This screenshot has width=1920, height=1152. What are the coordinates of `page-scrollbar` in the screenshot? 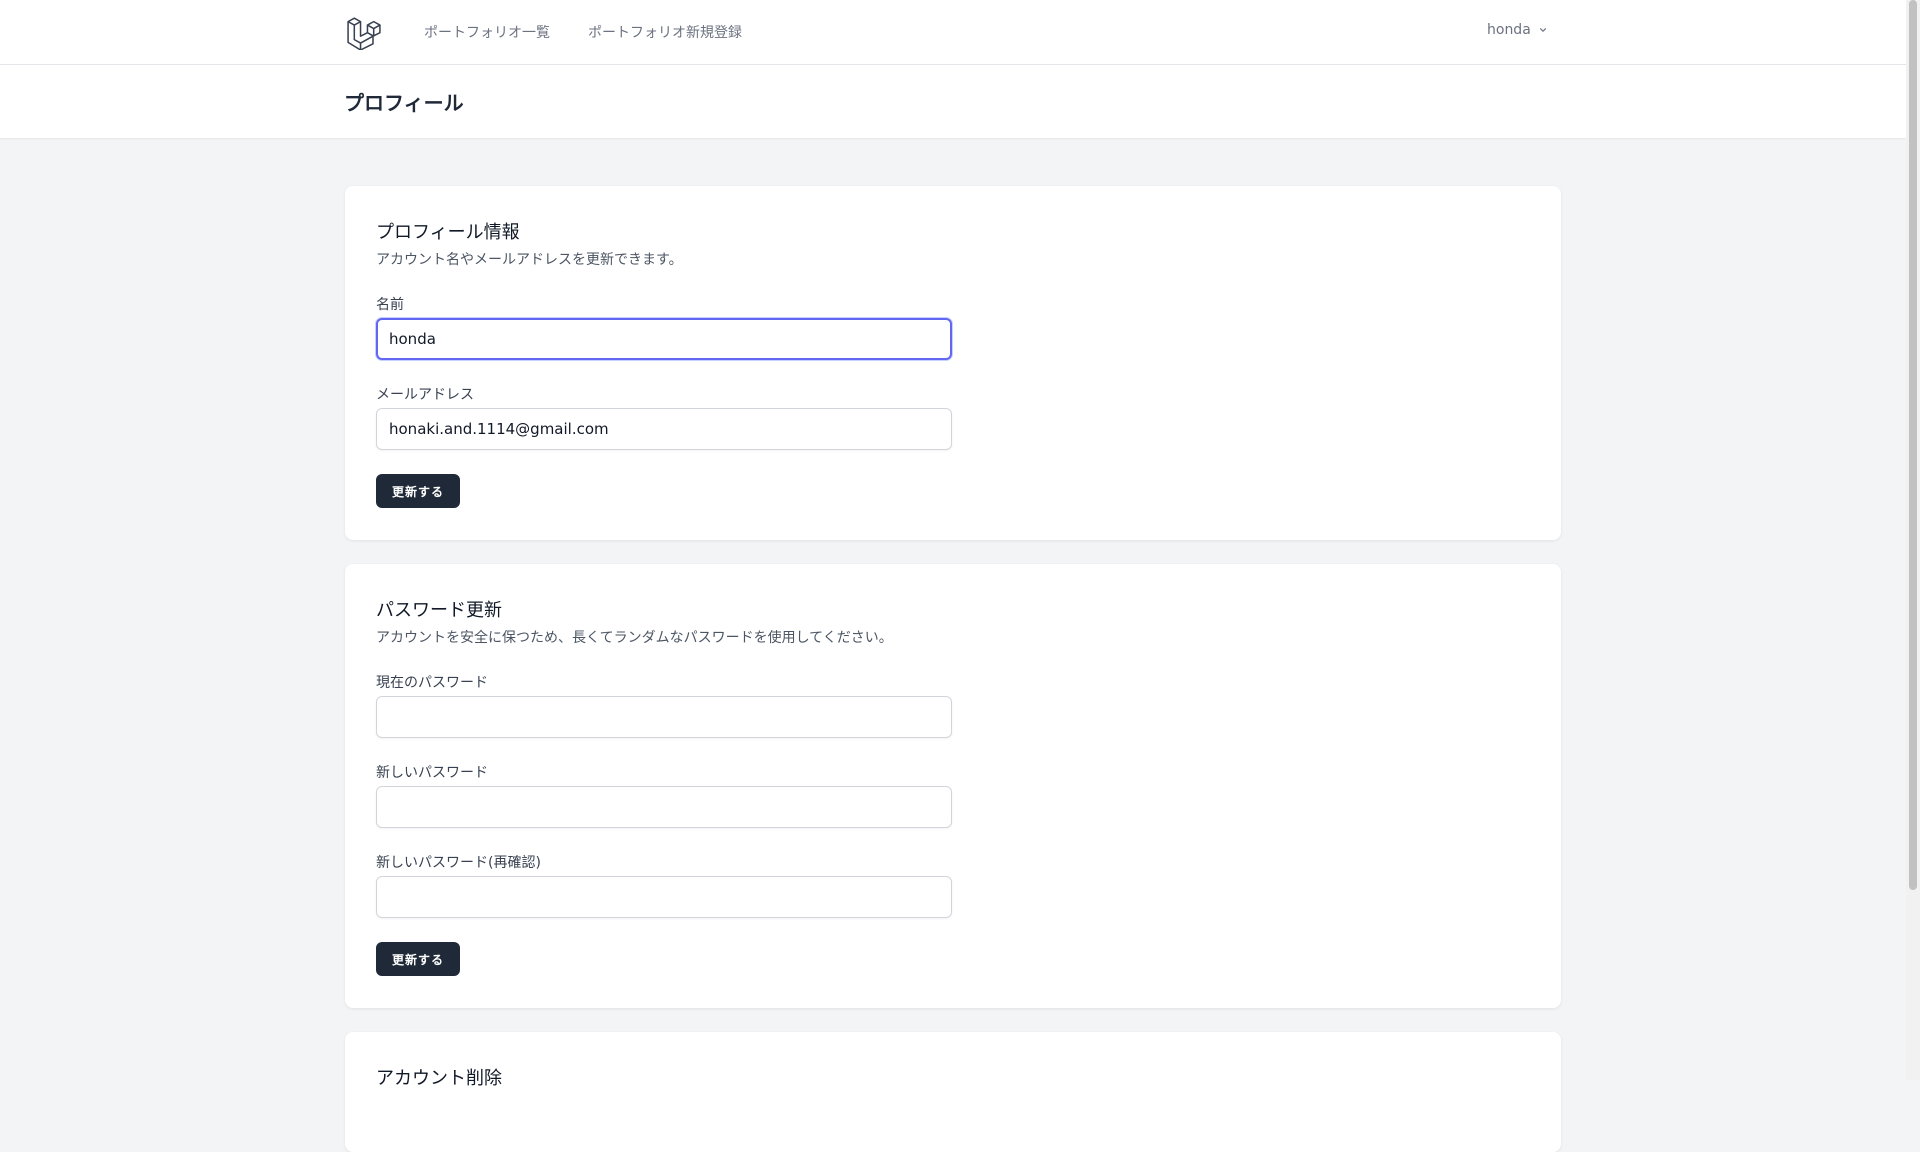 It's located at (1913, 540).